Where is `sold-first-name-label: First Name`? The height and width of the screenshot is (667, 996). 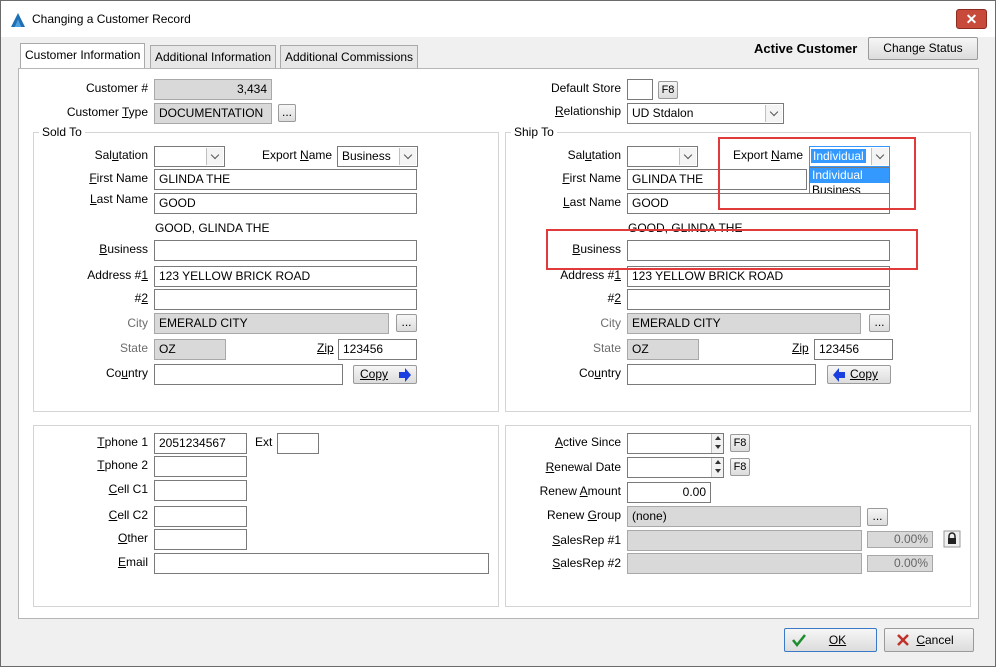
sold-first-name-label: First Name is located at coordinates (118, 178).